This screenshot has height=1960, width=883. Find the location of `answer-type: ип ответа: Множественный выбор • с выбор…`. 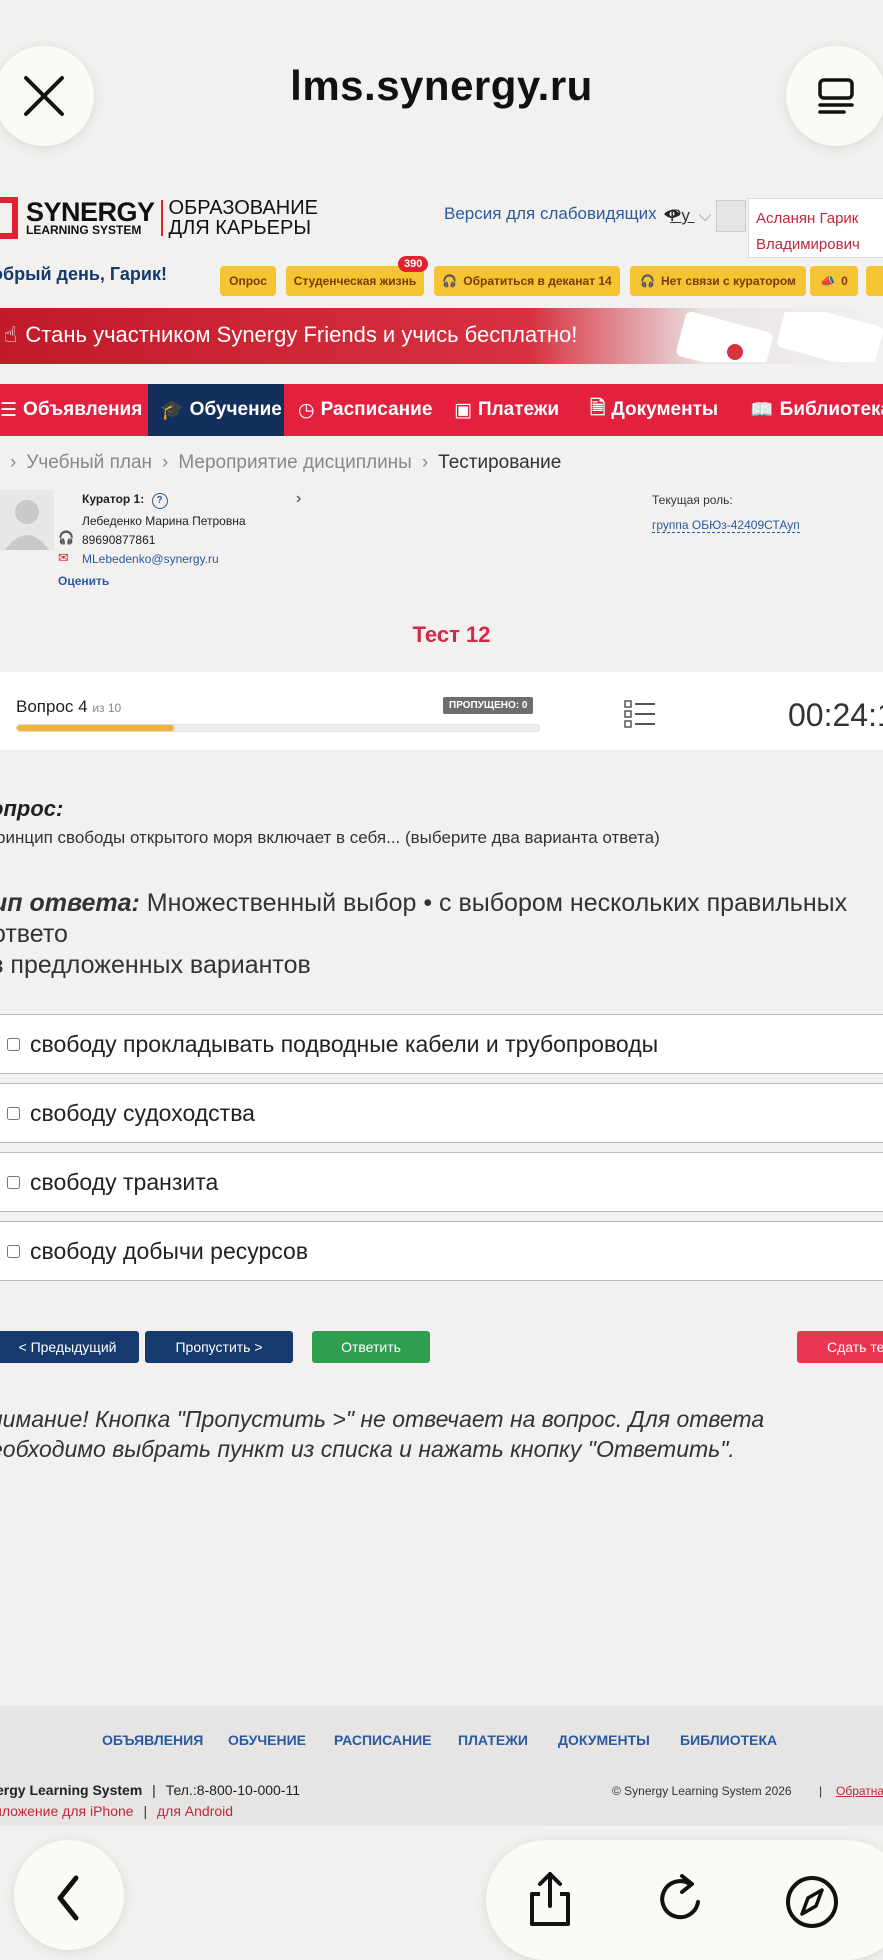

answer-type: ип ответа: Множественный выбор • с выбор… is located at coordinates (441, 934).